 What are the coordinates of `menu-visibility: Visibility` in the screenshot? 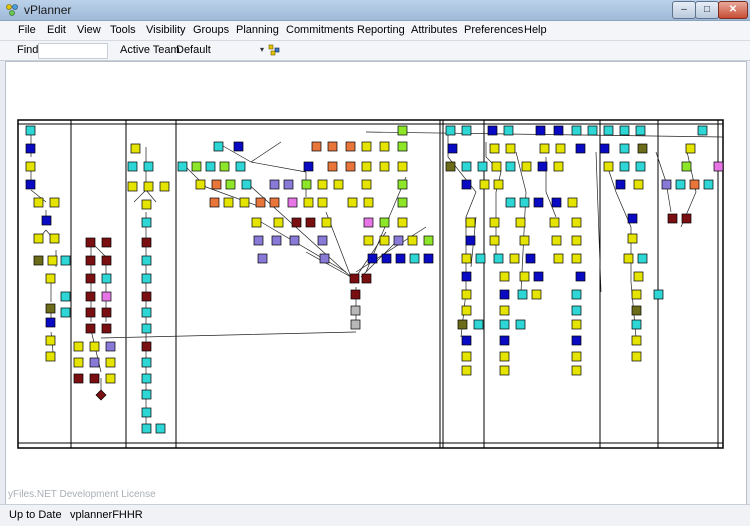 It's located at (166, 30).